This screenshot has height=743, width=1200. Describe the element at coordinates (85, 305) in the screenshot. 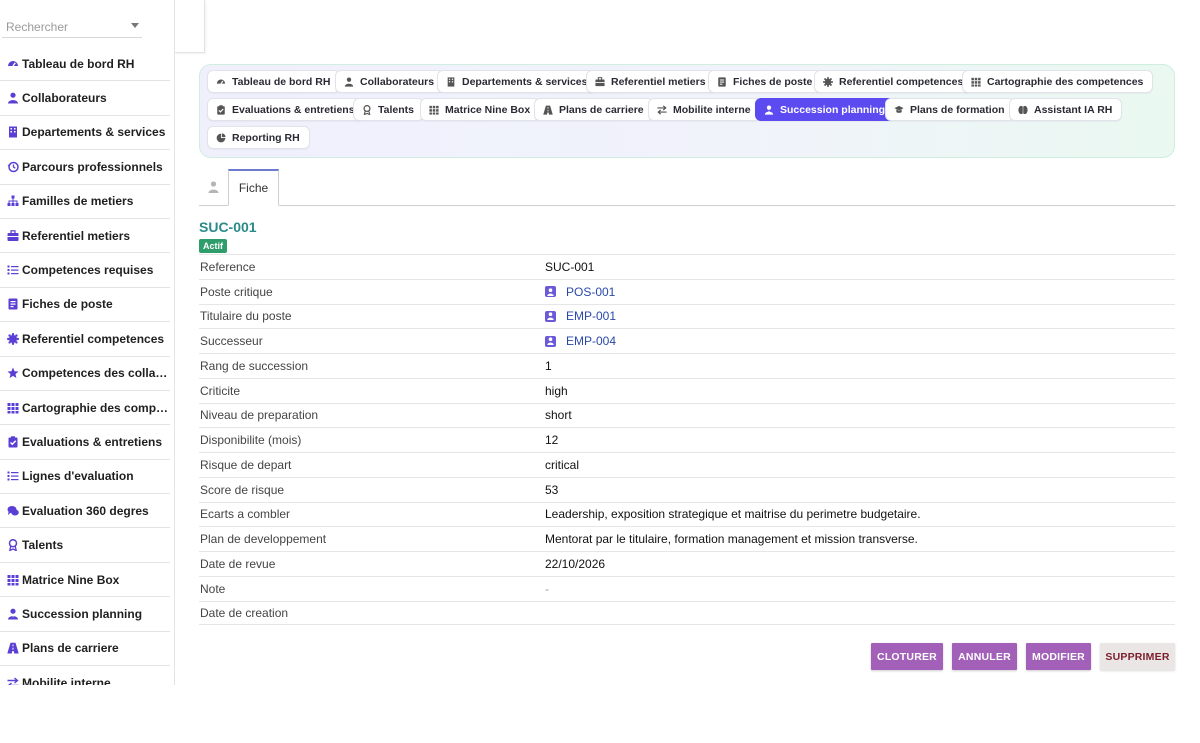

I see `sidebar-item-fiches-de-poste: Fiches de poste` at that location.